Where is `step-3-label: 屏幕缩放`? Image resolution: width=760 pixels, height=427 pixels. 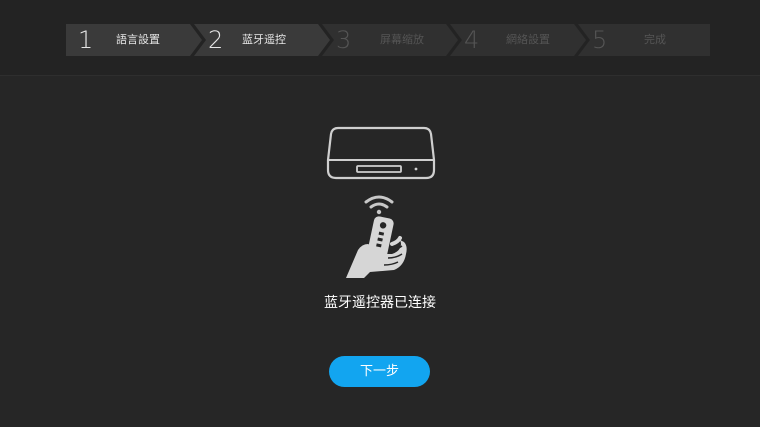
step-3-label: 屏幕缩放 is located at coordinates (402, 39).